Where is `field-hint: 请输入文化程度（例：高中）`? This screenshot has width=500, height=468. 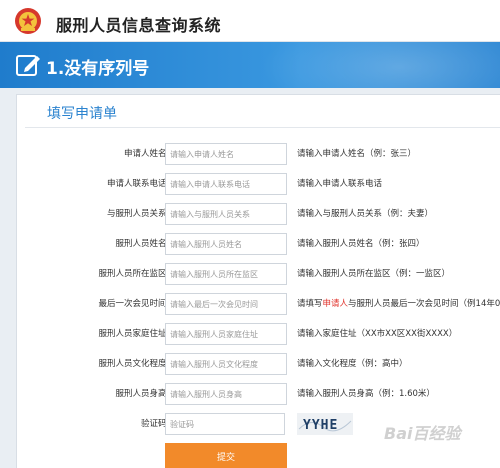
field-hint: 请输入文化程度（例：高中） is located at coordinates (352, 364).